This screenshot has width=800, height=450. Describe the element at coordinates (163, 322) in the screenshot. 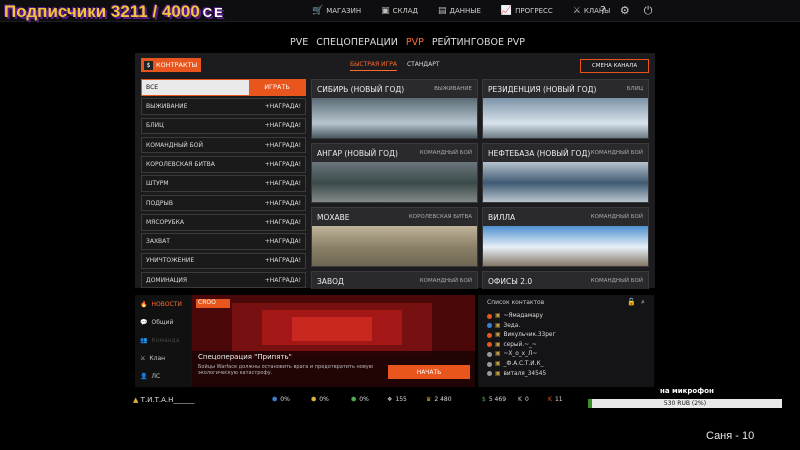

I see `chat-tab-1: 💬 Общий` at that location.